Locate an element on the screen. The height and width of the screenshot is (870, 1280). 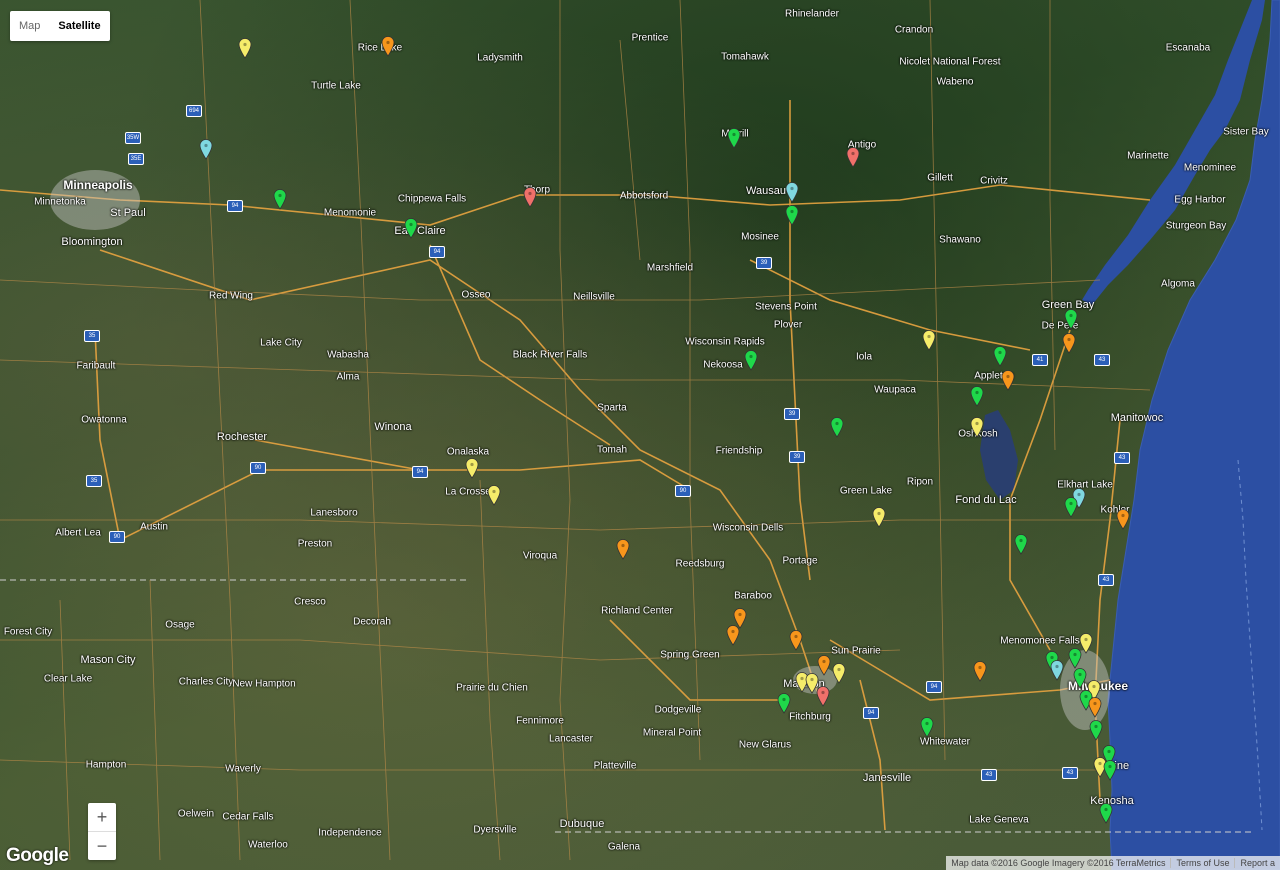
place-label: Charles City is located at coordinates (206, 682).